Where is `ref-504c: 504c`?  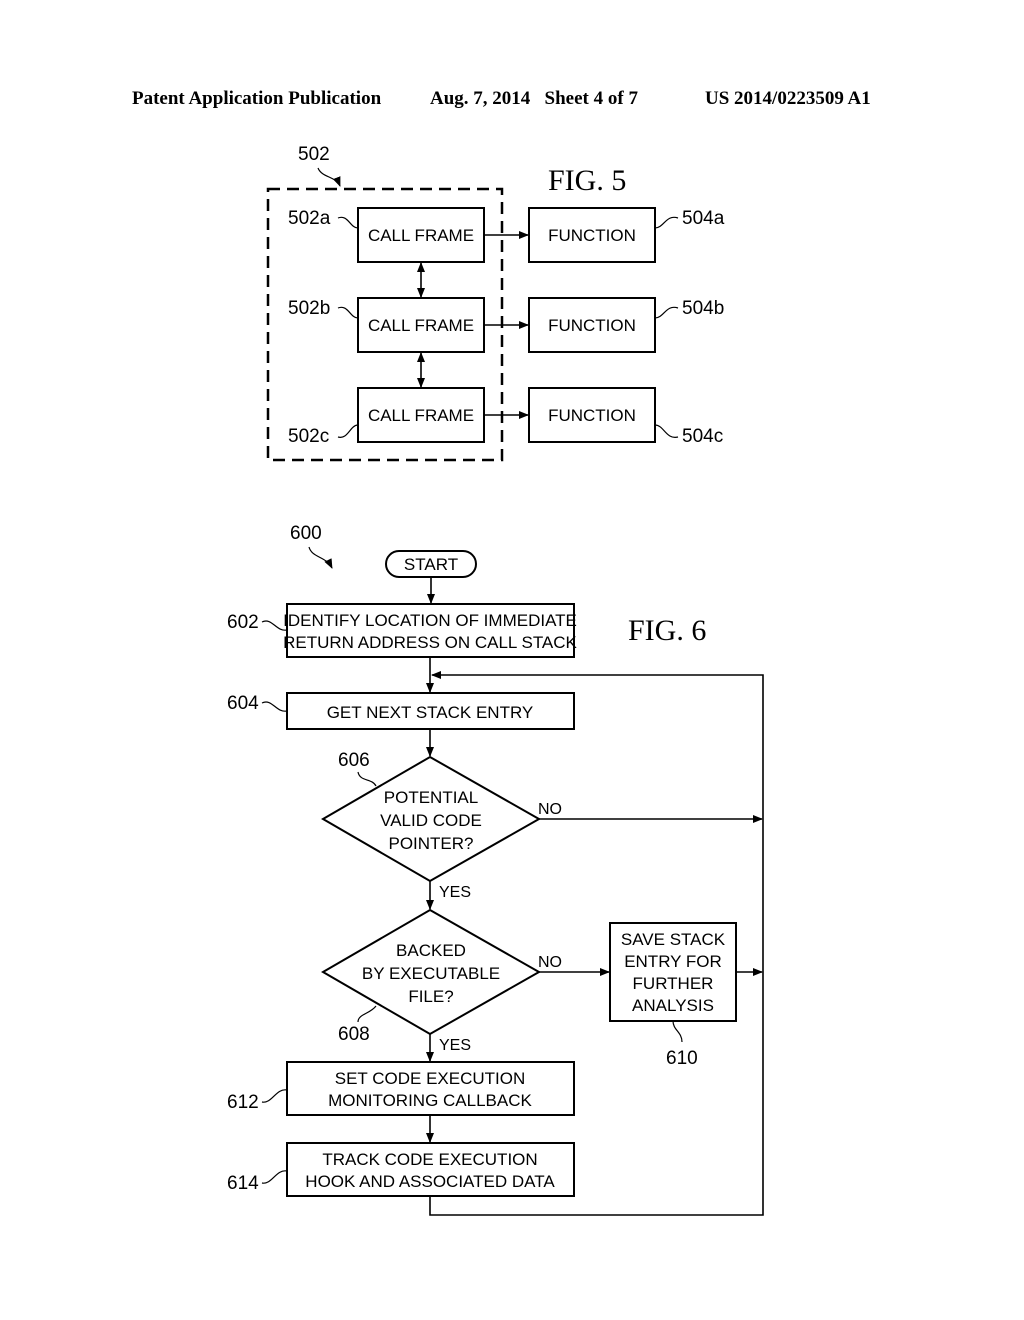
ref-504c: 504c is located at coordinates (702, 436).